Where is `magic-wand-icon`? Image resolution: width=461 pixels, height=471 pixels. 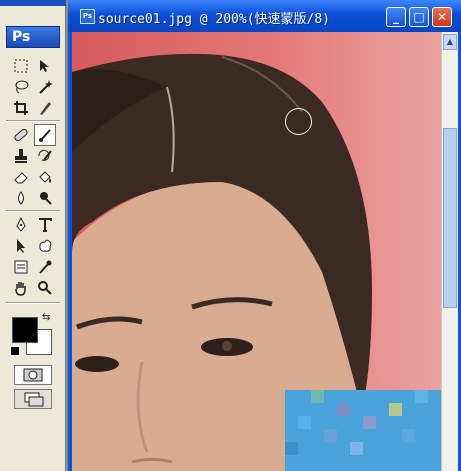
magic-wand-icon is located at coordinates (46, 87).